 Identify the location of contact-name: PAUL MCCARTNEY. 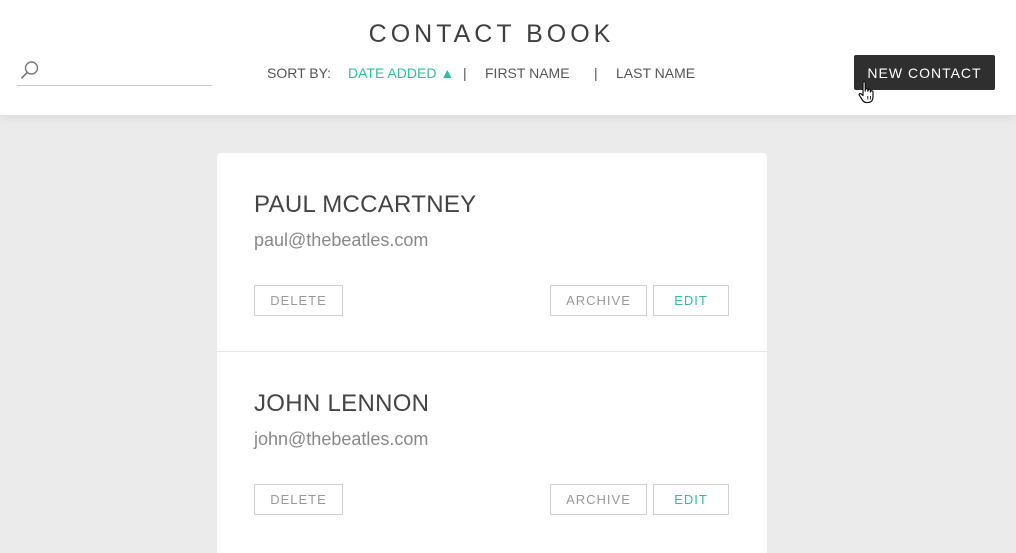
(365, 204).